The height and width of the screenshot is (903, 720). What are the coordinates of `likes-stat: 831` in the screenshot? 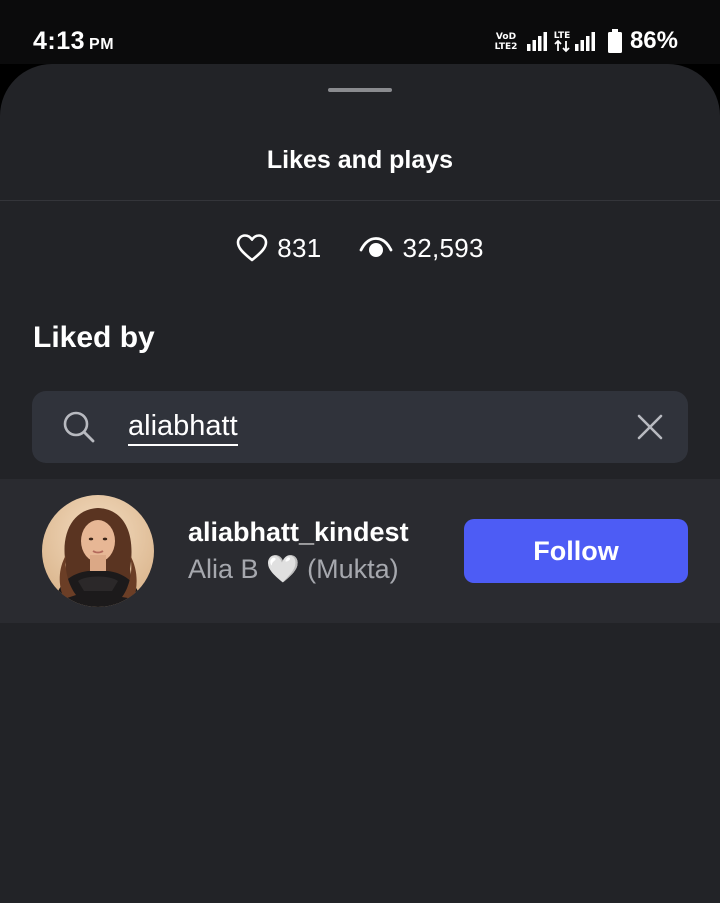 It's located at (278, 248).